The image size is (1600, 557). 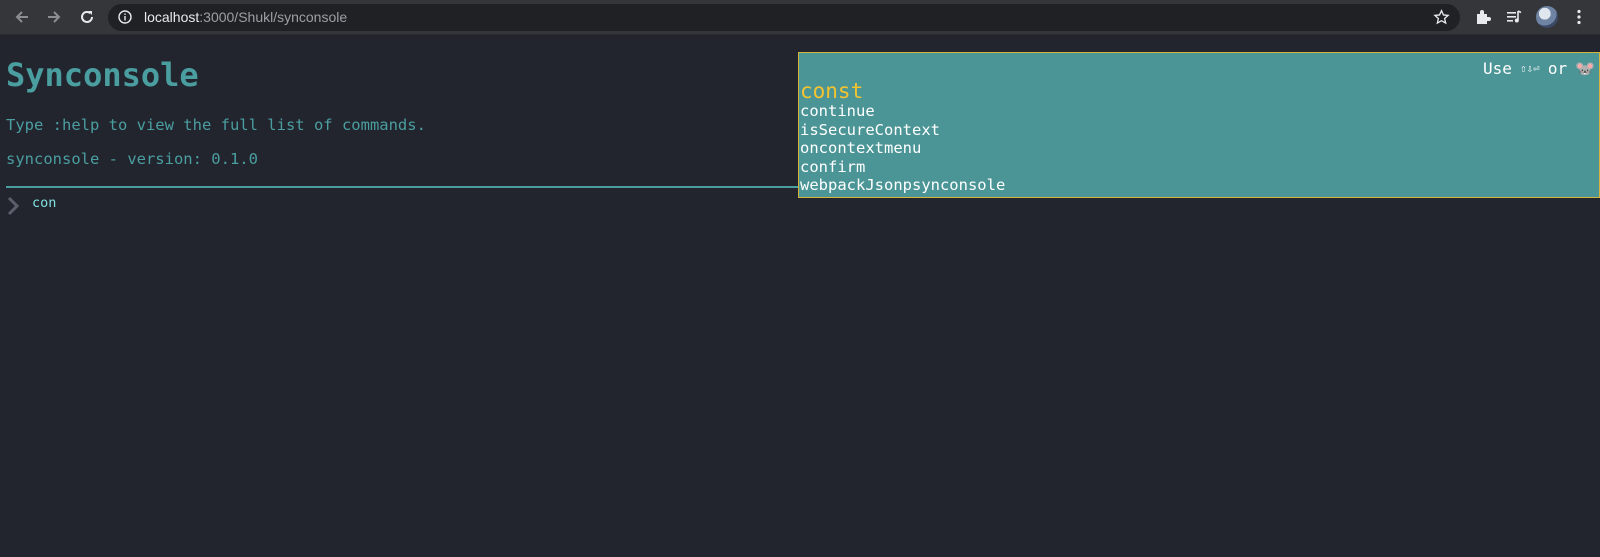 I want to click on back-button, so click(x=22, y=17).